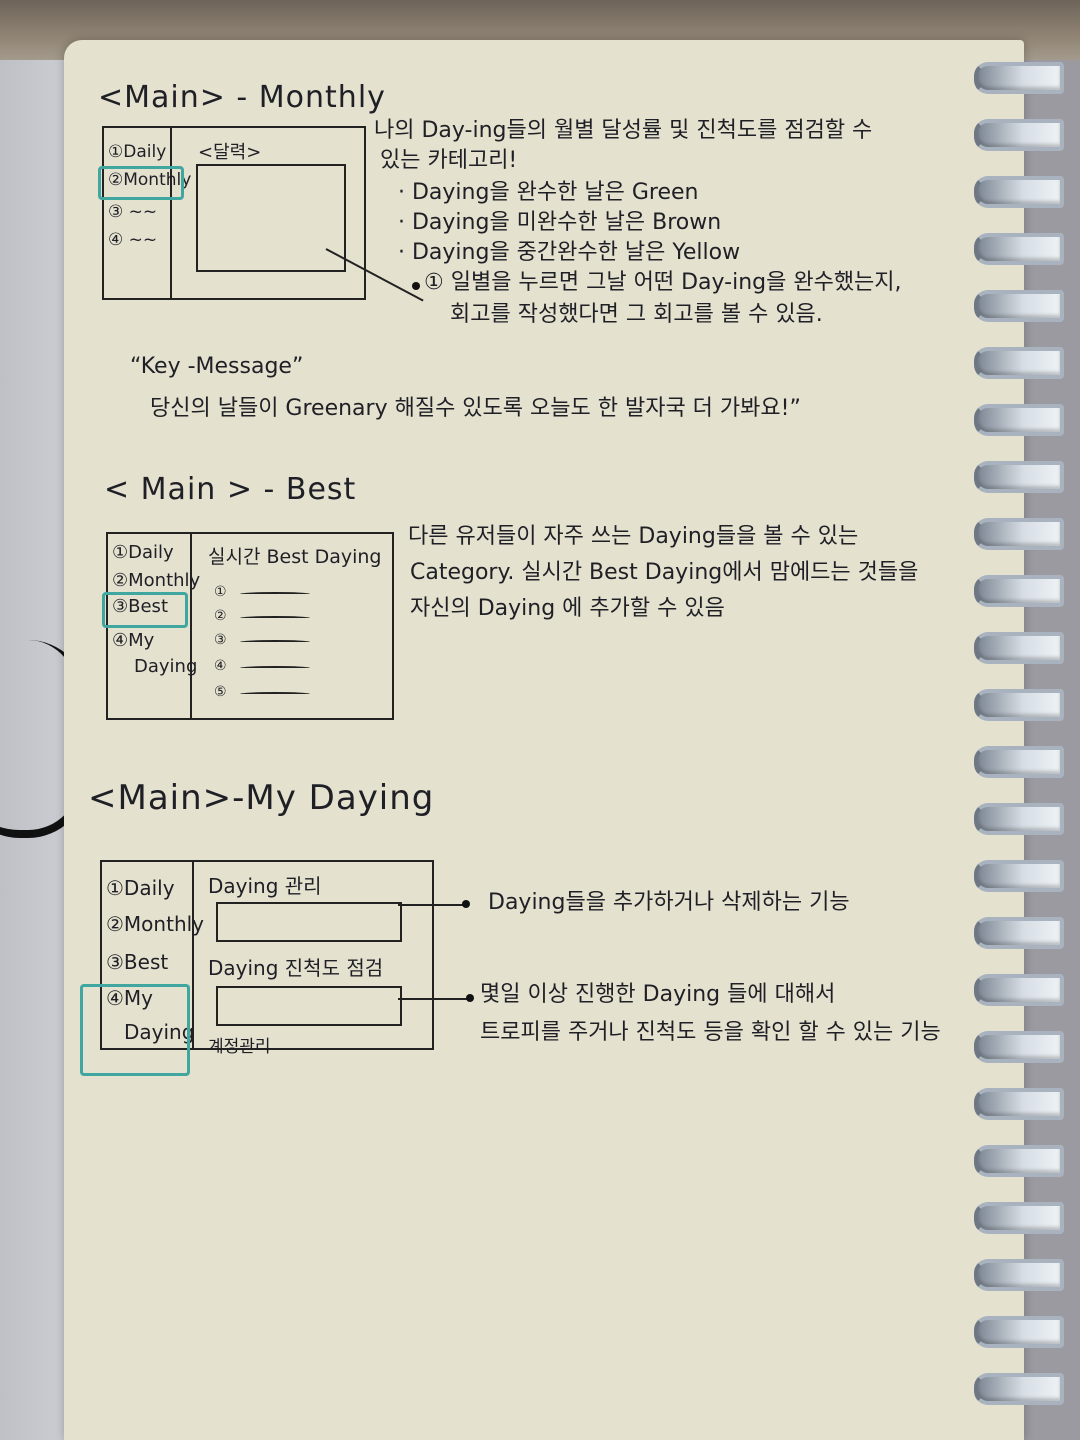  Describe the element at coordinates (166, 666) in the screenshot. I see `best-menu-daying: Daying` at that location.